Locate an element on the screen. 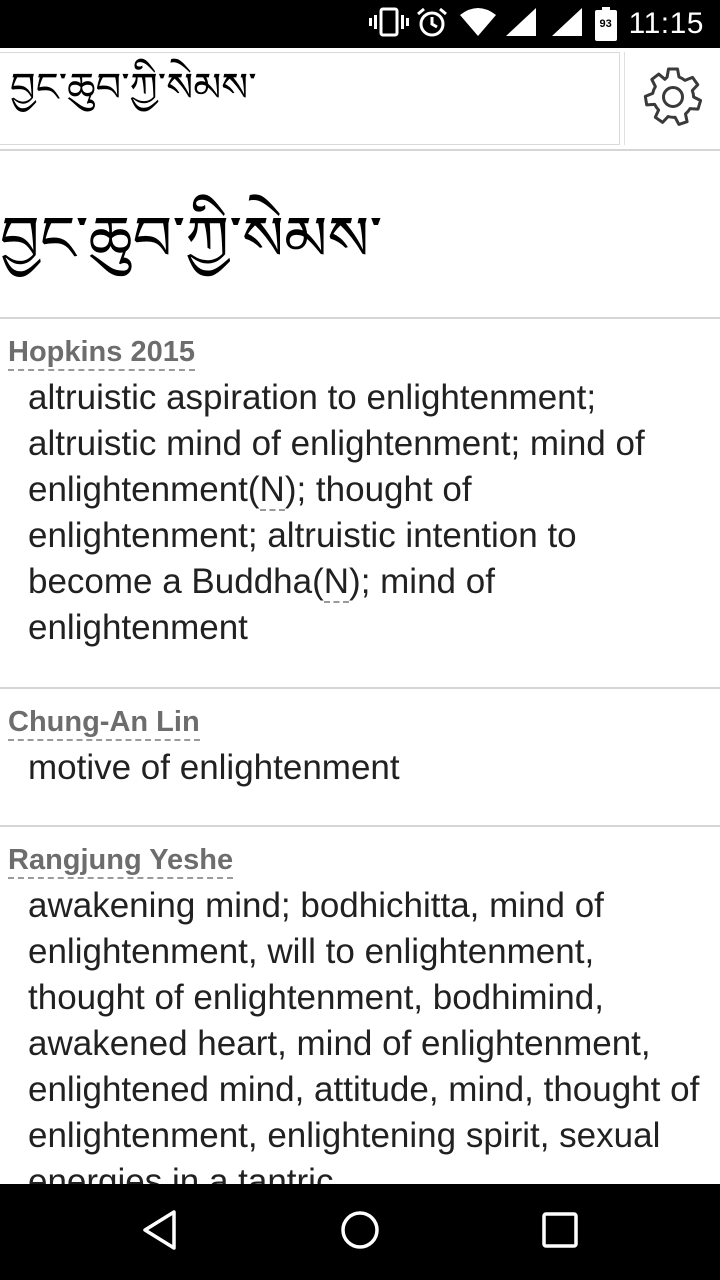 This screenshot has width=720, height=1280. battery-icon: 93 is located at coordinates (605, 24).